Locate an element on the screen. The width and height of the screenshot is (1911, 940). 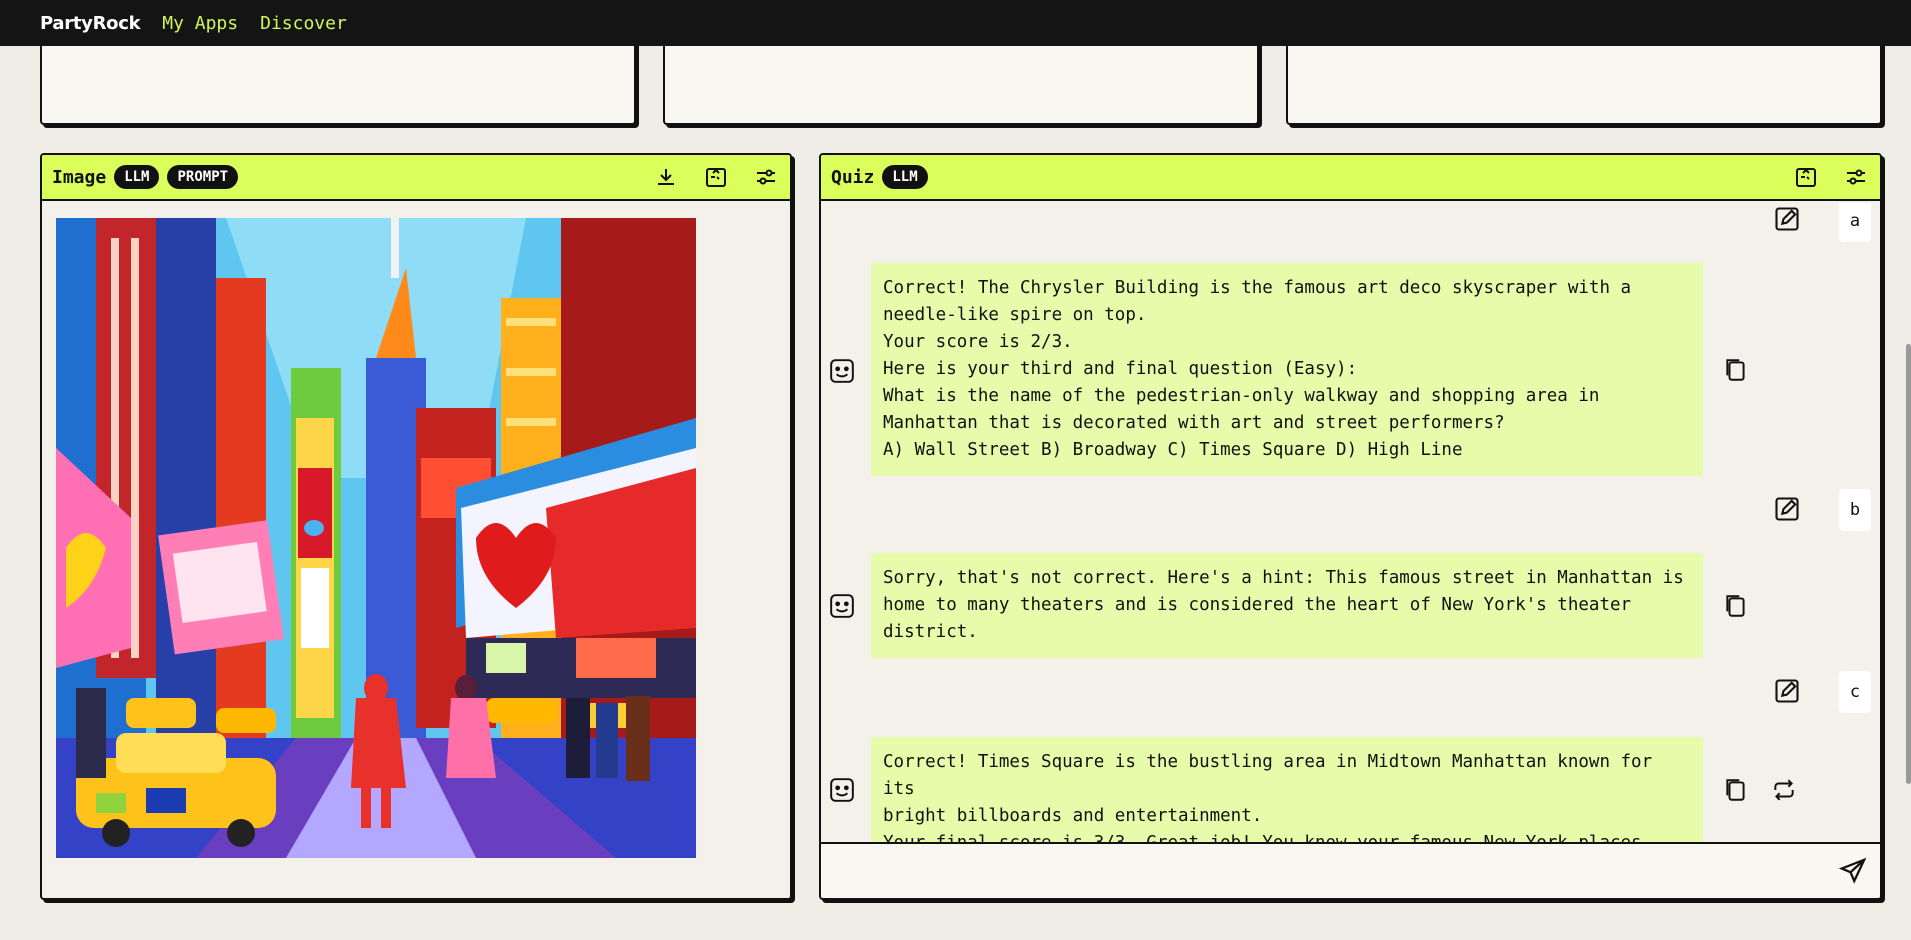
chat-input-bar is located at coordinates (1350, 870).